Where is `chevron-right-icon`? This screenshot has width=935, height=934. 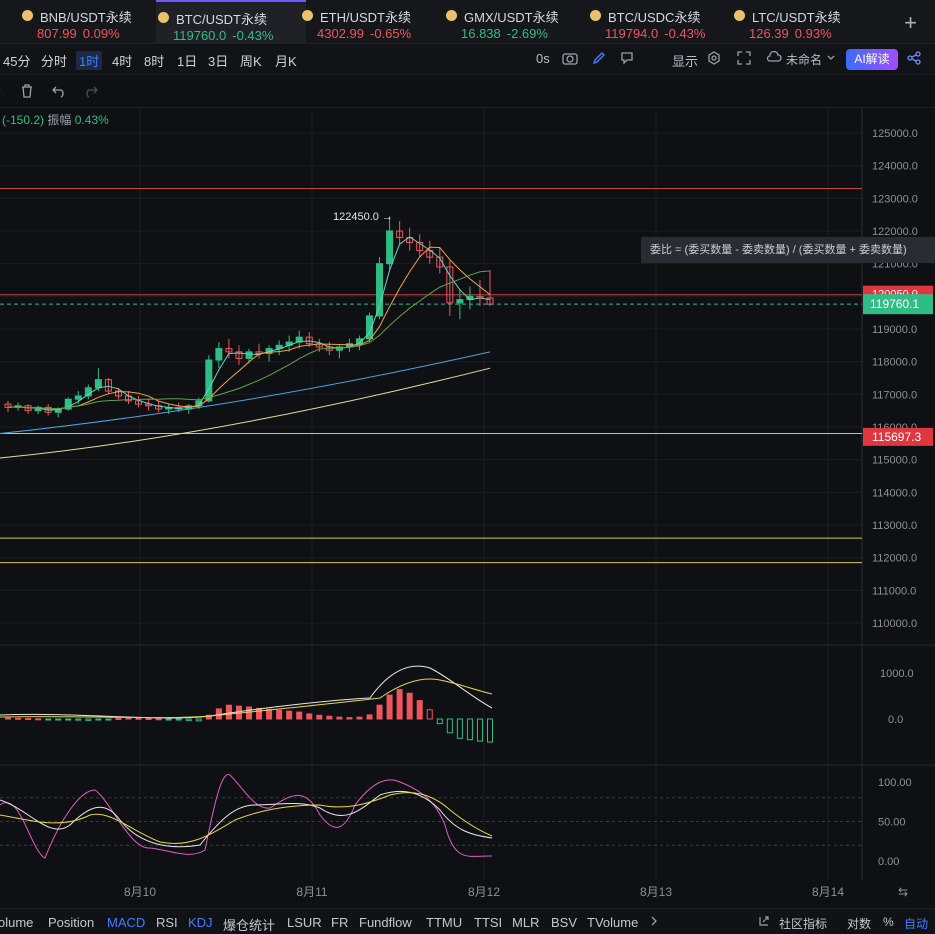
chevron-right-icon is located at coordinates (654, 922).